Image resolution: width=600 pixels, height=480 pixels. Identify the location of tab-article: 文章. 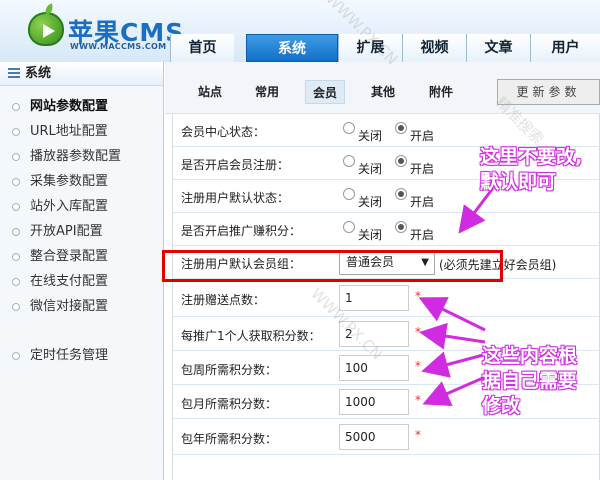
(498, 48).